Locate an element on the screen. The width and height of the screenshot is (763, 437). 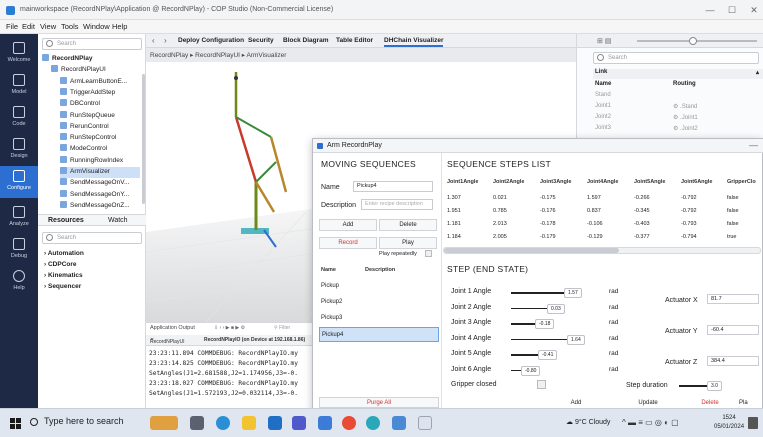
output-toolbar-icons: ⇩ ‹ › ▶ ■ ▶ ⚙ is located at coordinates (229, 328).